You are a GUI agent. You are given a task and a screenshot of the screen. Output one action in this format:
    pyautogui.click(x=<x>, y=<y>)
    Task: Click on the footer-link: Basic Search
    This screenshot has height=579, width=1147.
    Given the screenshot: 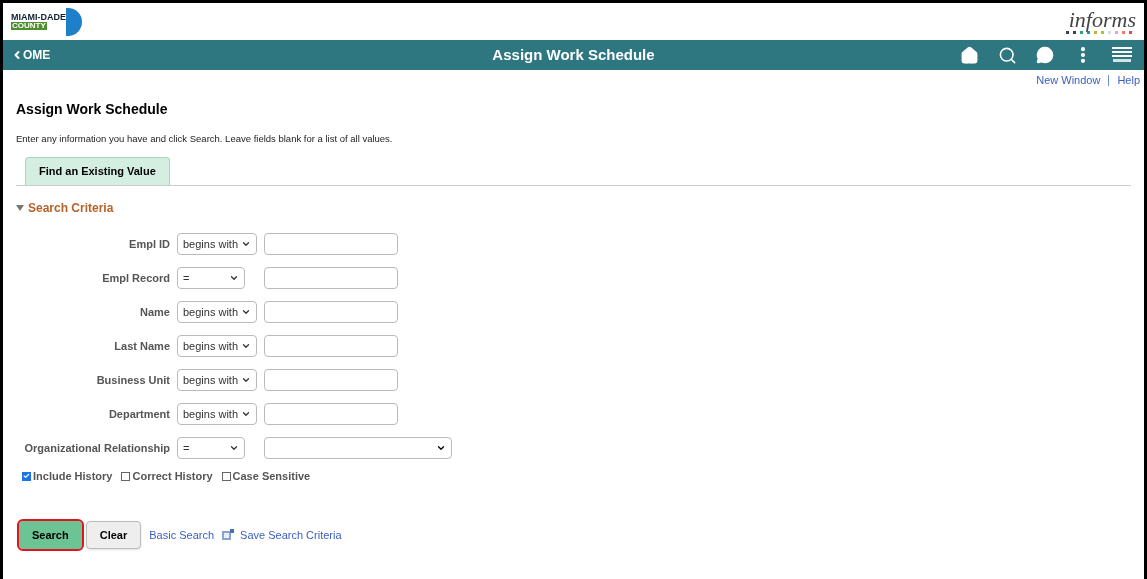 What is the action you would take?
    pyautogui.click(x=182, y=535)
    